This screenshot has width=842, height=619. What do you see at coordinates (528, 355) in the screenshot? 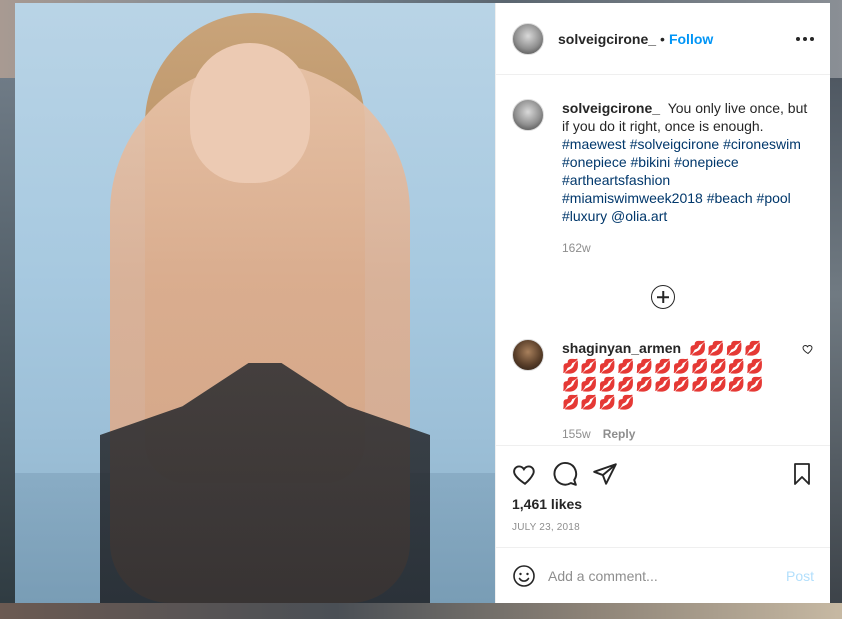
I see `commenter-avatar` at bounding box center [528, 355].